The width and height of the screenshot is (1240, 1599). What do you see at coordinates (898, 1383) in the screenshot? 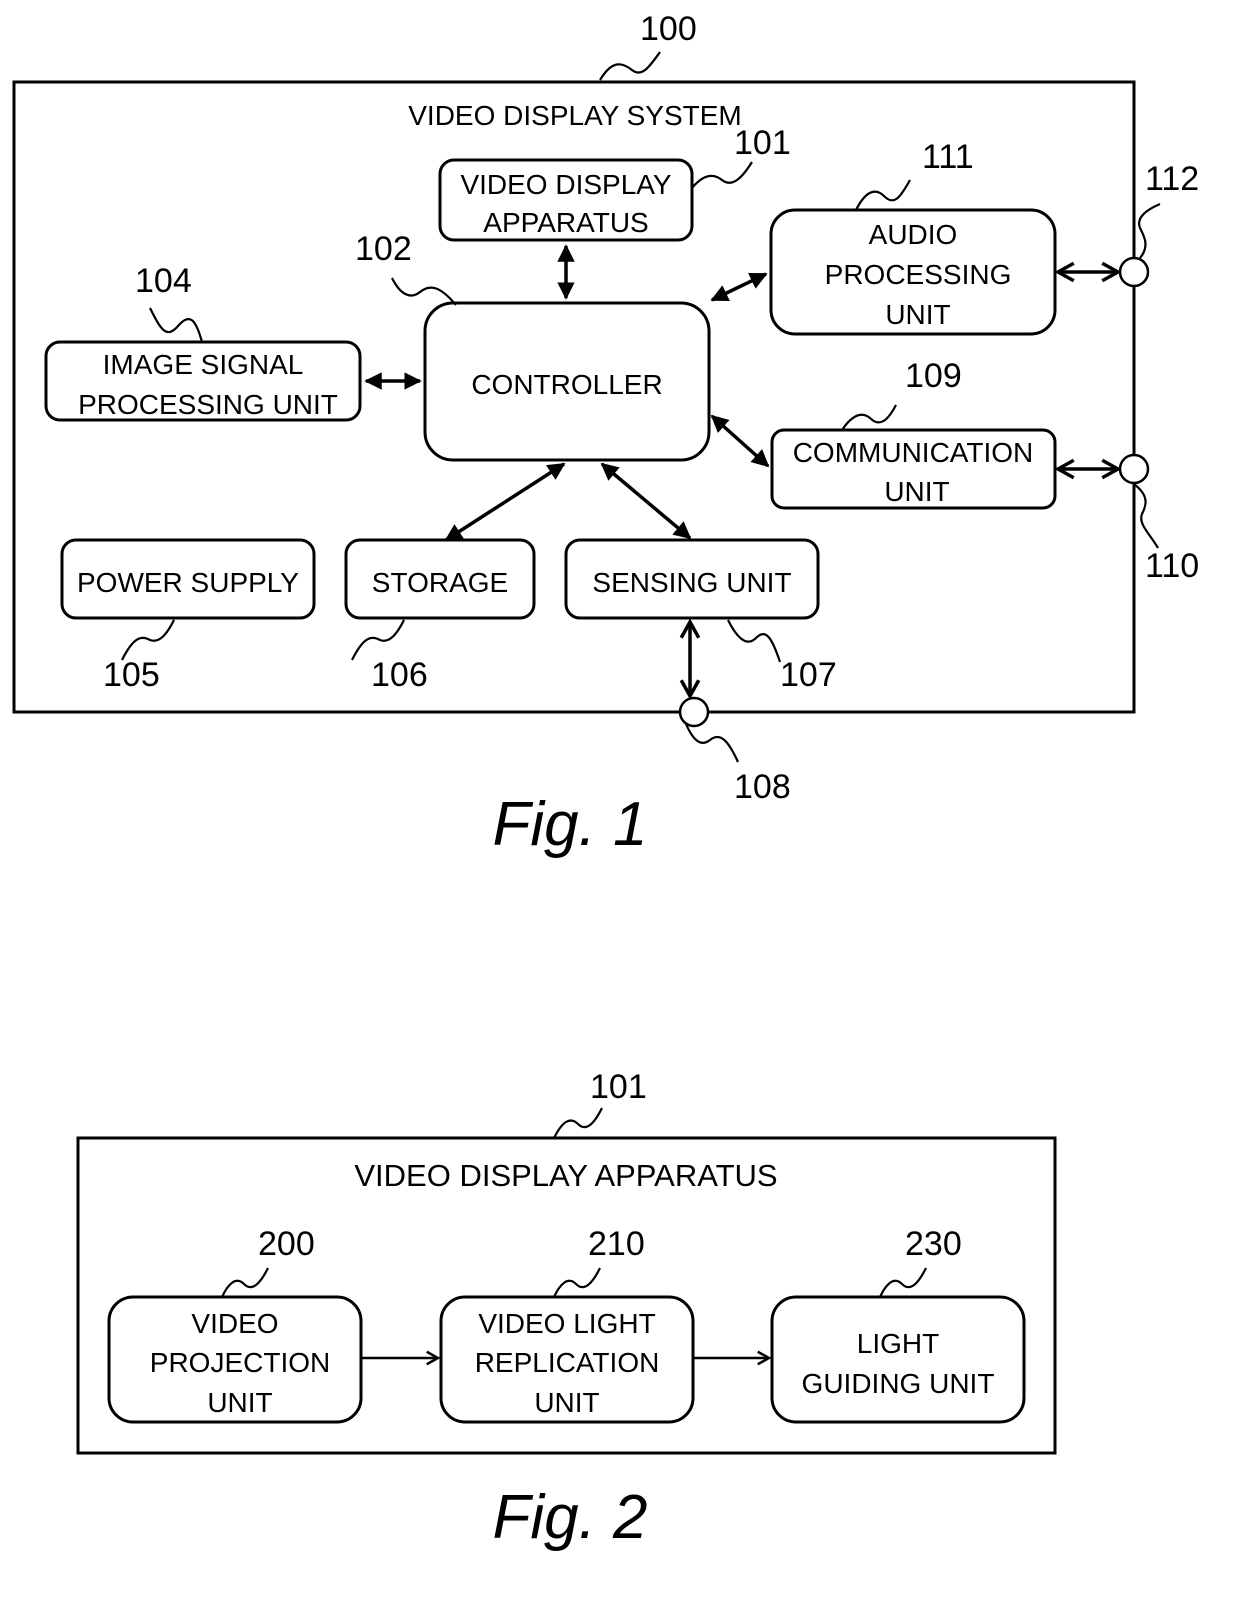
I see `block-label-line: GUIDING UNIT` at bounding box center [898, 1383].